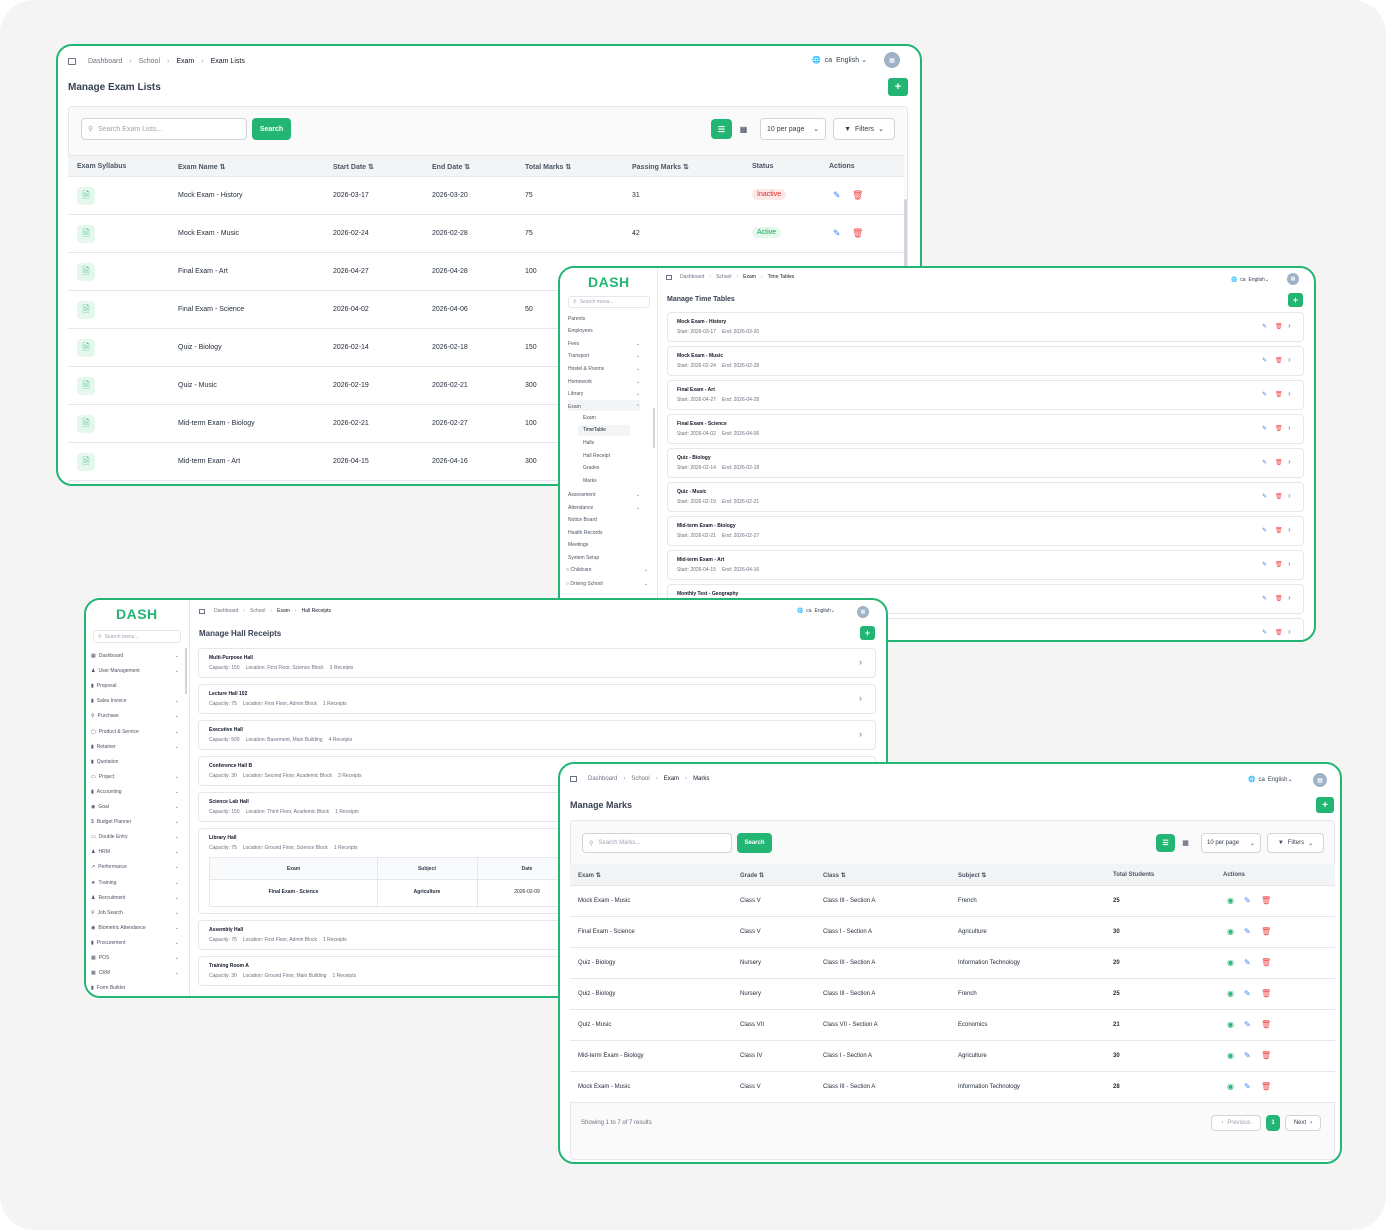 This screenshot has width=1386, height=1230. I want to click on sidebar-item: ▮ Accounting ⌄, so click(135, 792).